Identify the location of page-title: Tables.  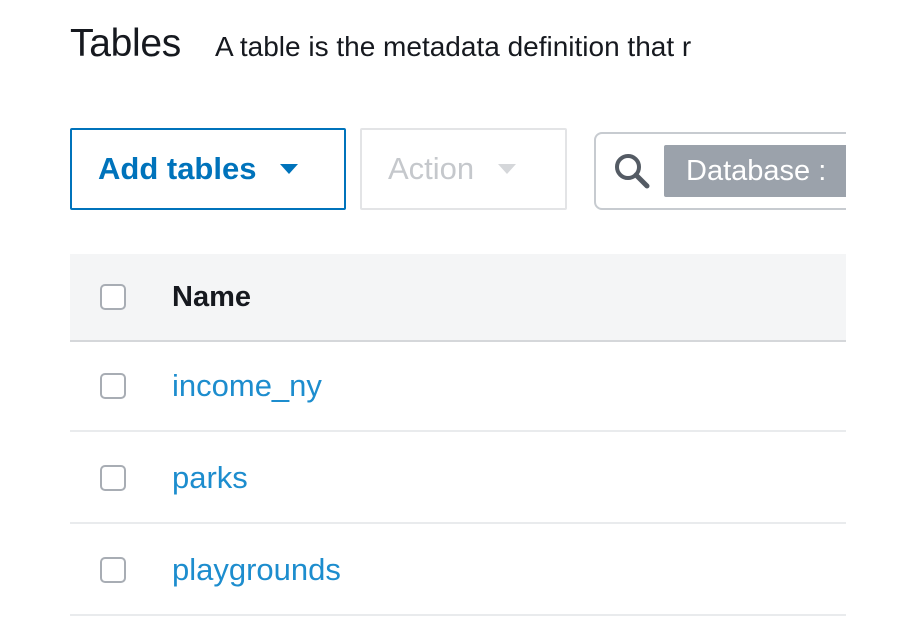
(125, 43).